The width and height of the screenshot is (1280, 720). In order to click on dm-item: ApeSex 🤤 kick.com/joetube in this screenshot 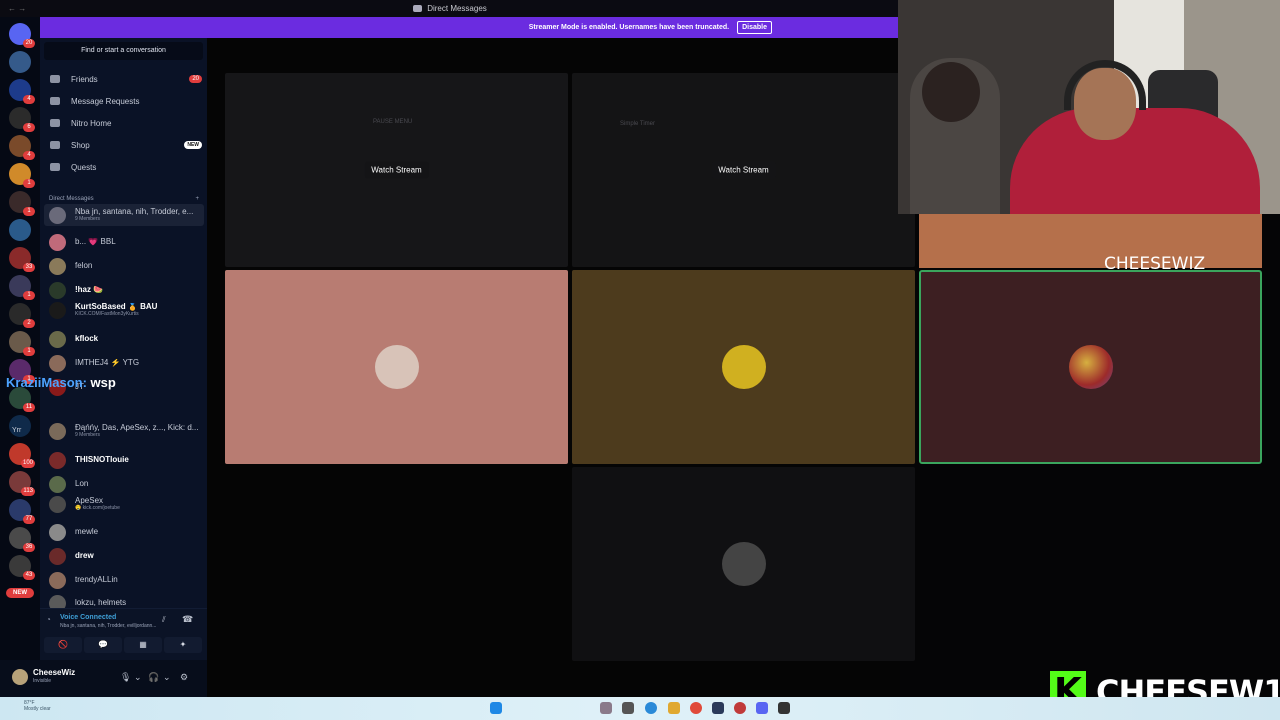, I will do `click(124, 504)`.